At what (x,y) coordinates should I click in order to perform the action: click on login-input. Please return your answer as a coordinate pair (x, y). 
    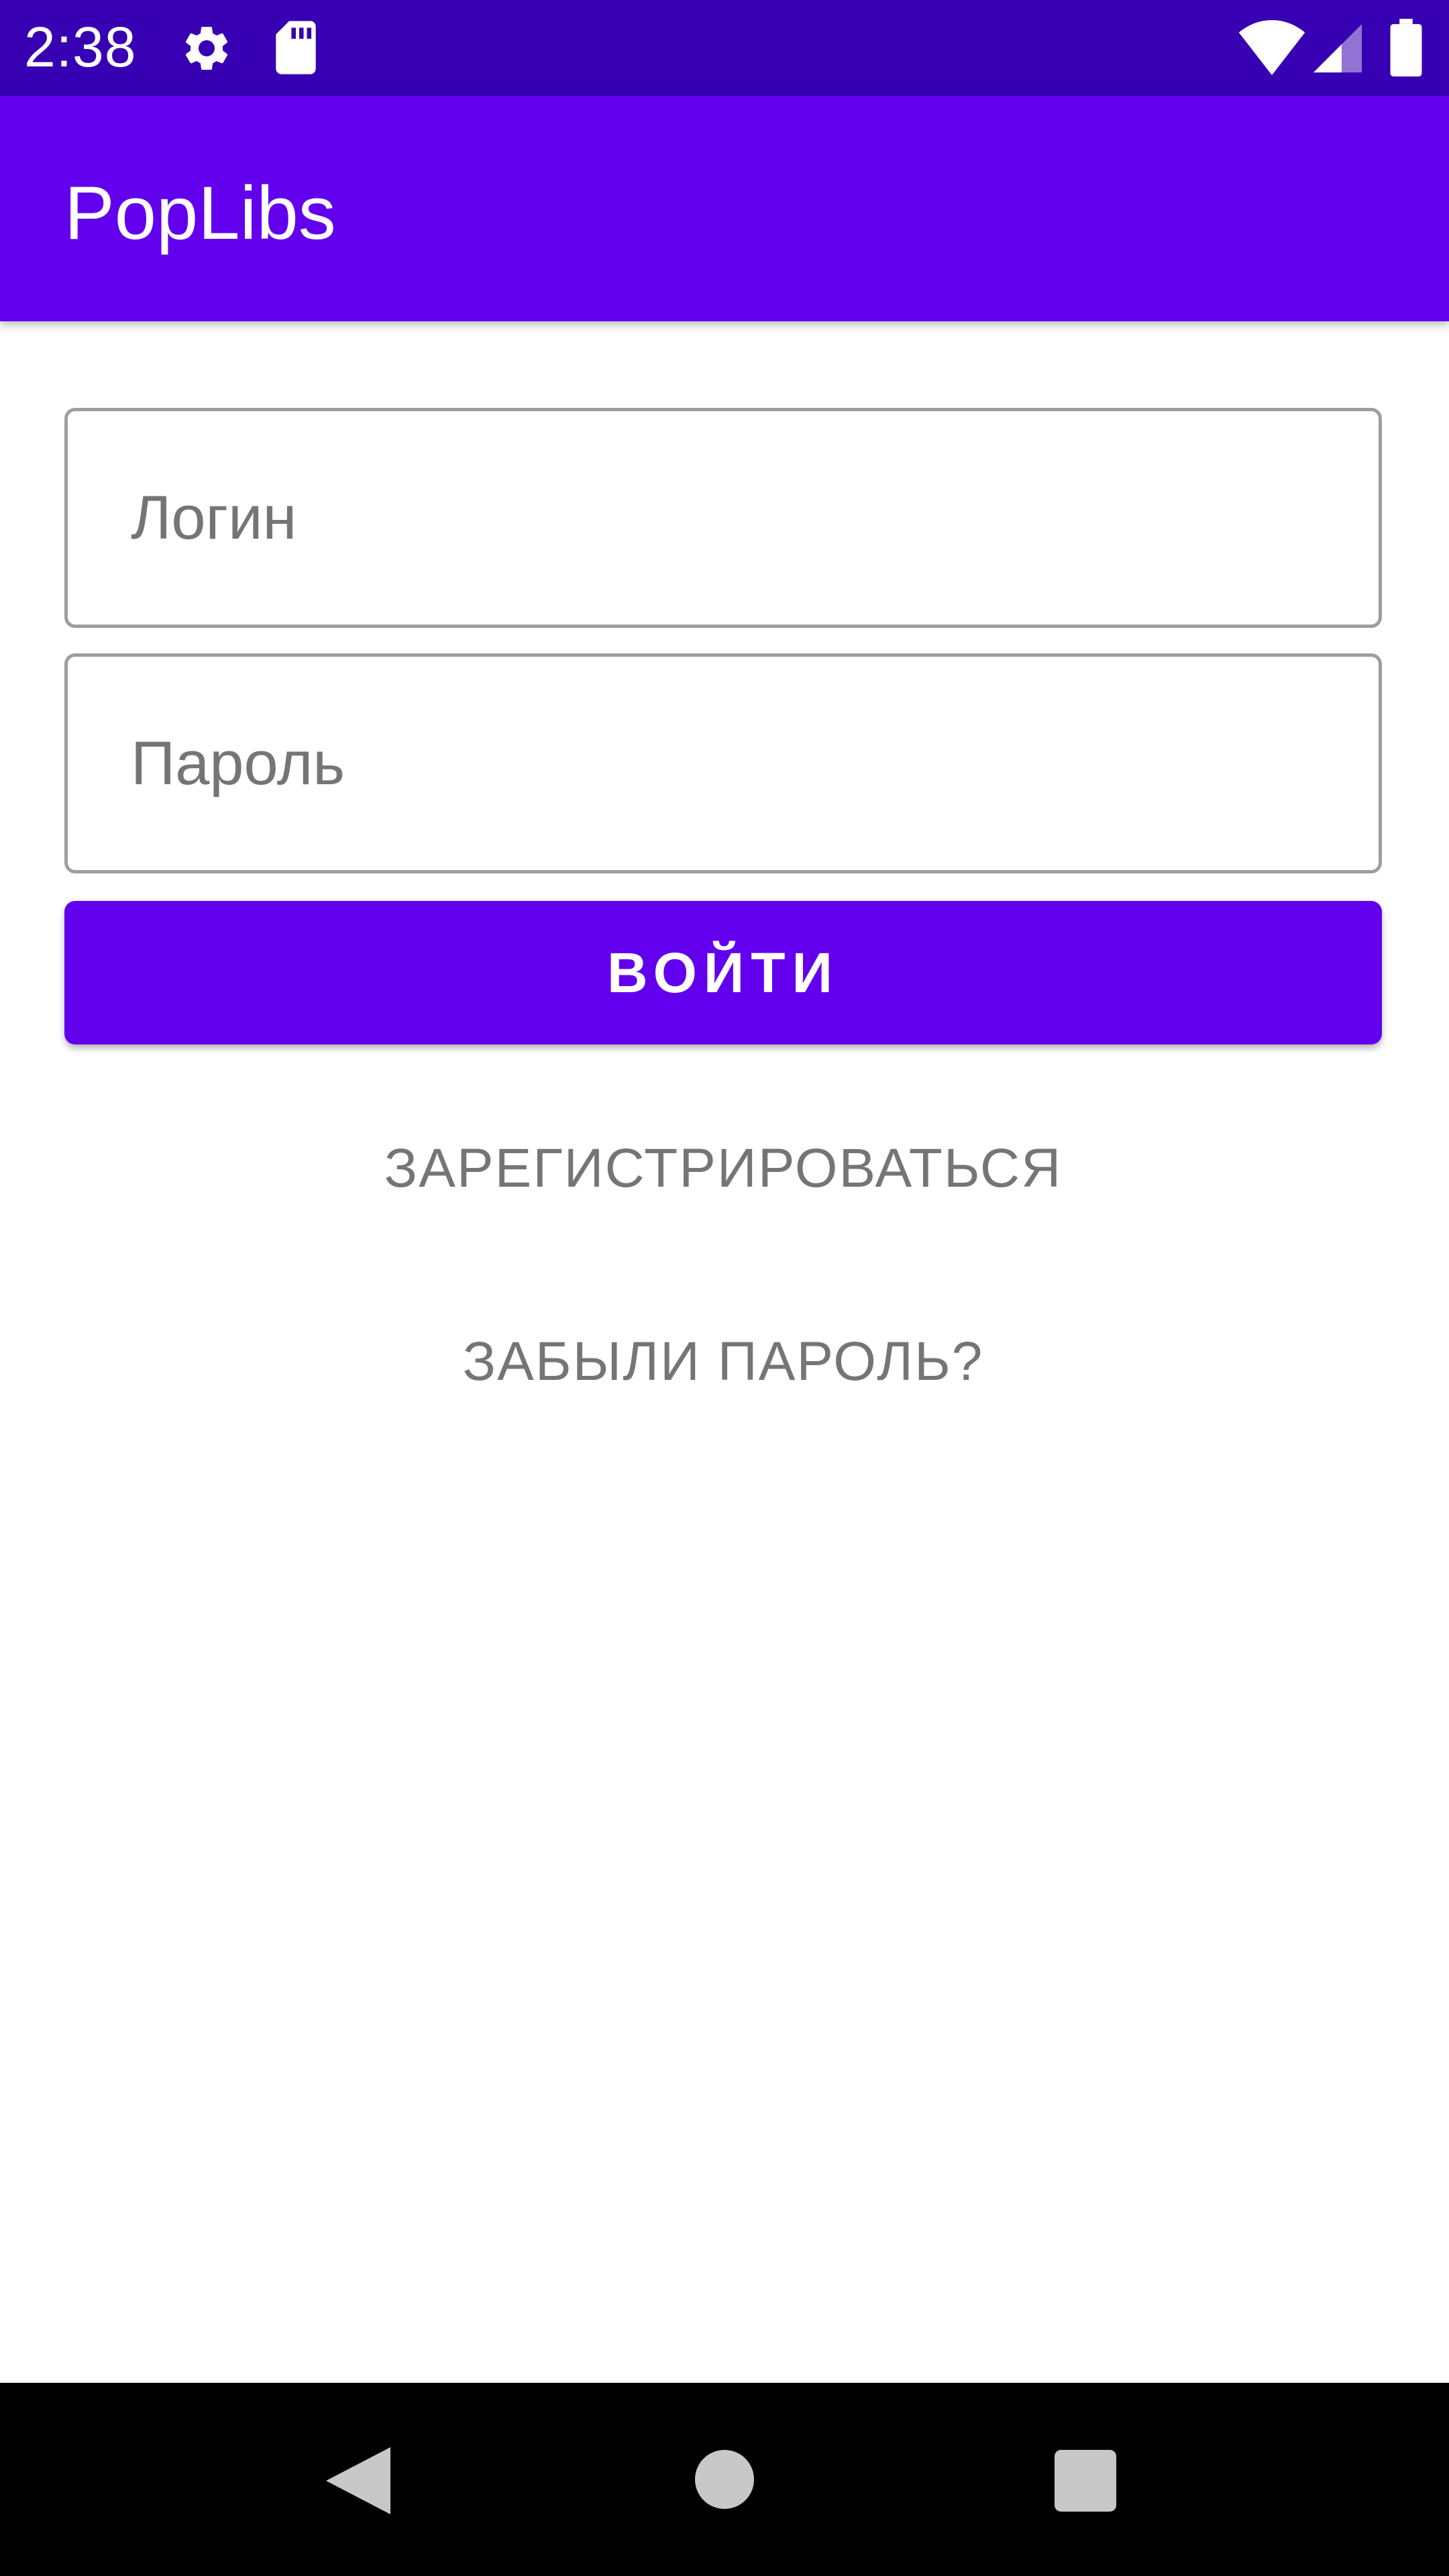
    Looking at the image, I should click on (723, 518).